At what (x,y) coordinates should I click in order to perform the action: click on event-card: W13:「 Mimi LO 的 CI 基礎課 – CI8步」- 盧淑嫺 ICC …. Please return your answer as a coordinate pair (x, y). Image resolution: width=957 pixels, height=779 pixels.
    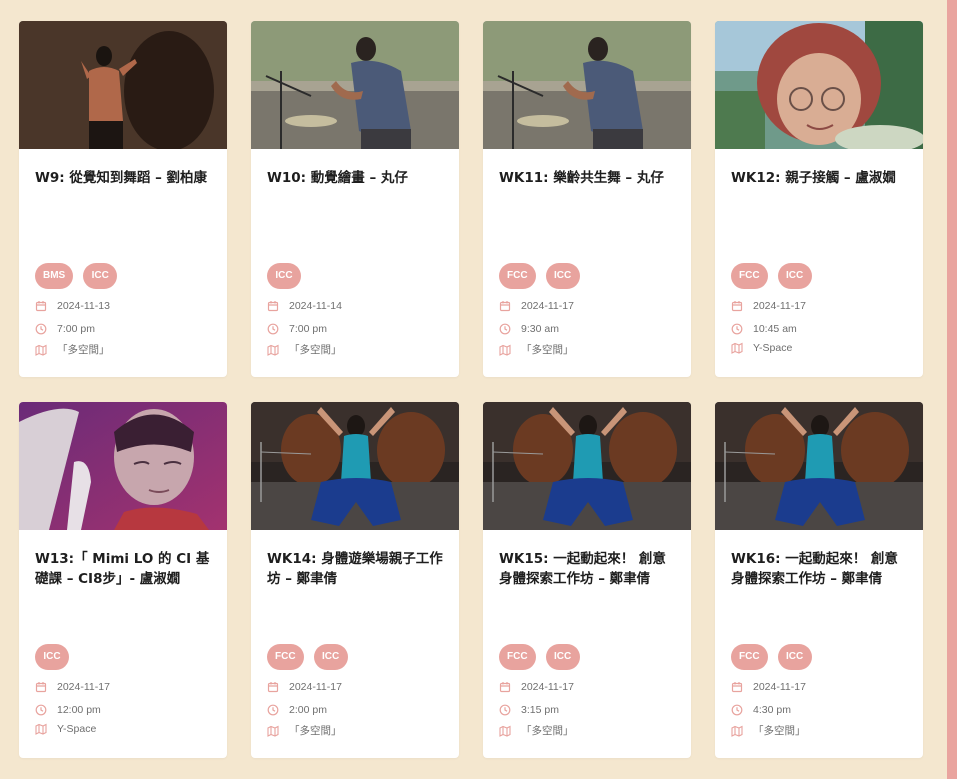
    Looking at the image, I should click on (123, 580).